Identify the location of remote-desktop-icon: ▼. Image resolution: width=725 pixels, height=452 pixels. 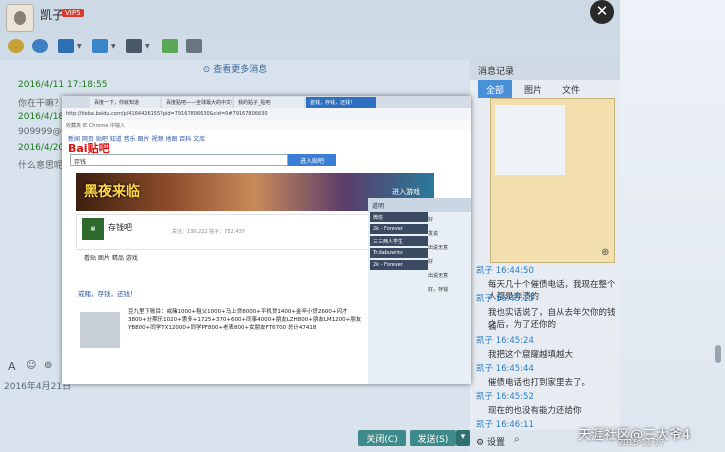
(138, 46).